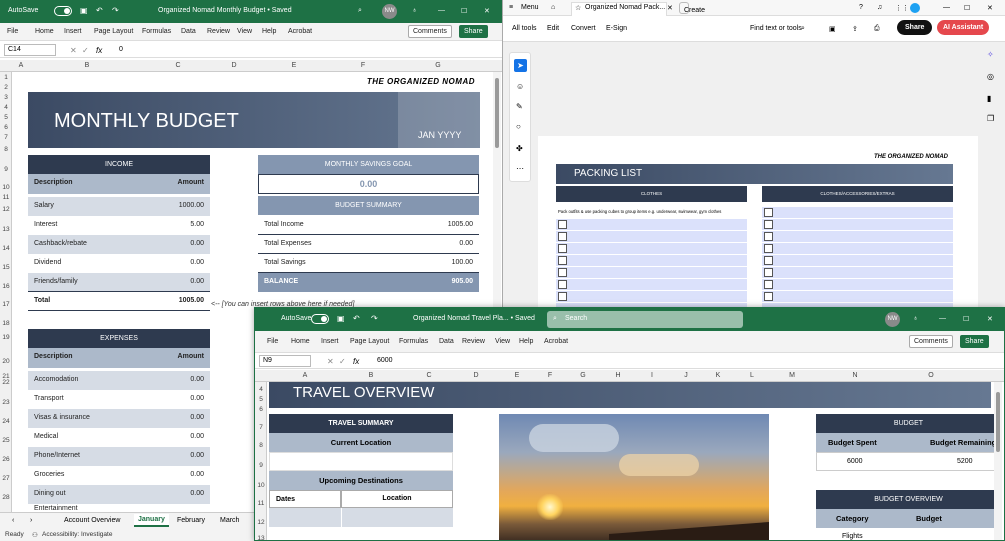 The image size is (1005, 541). What do you see at coordinates (356, 362) in the screenshot?
I see `function-icon: fx` at bounding box center [356, 362].